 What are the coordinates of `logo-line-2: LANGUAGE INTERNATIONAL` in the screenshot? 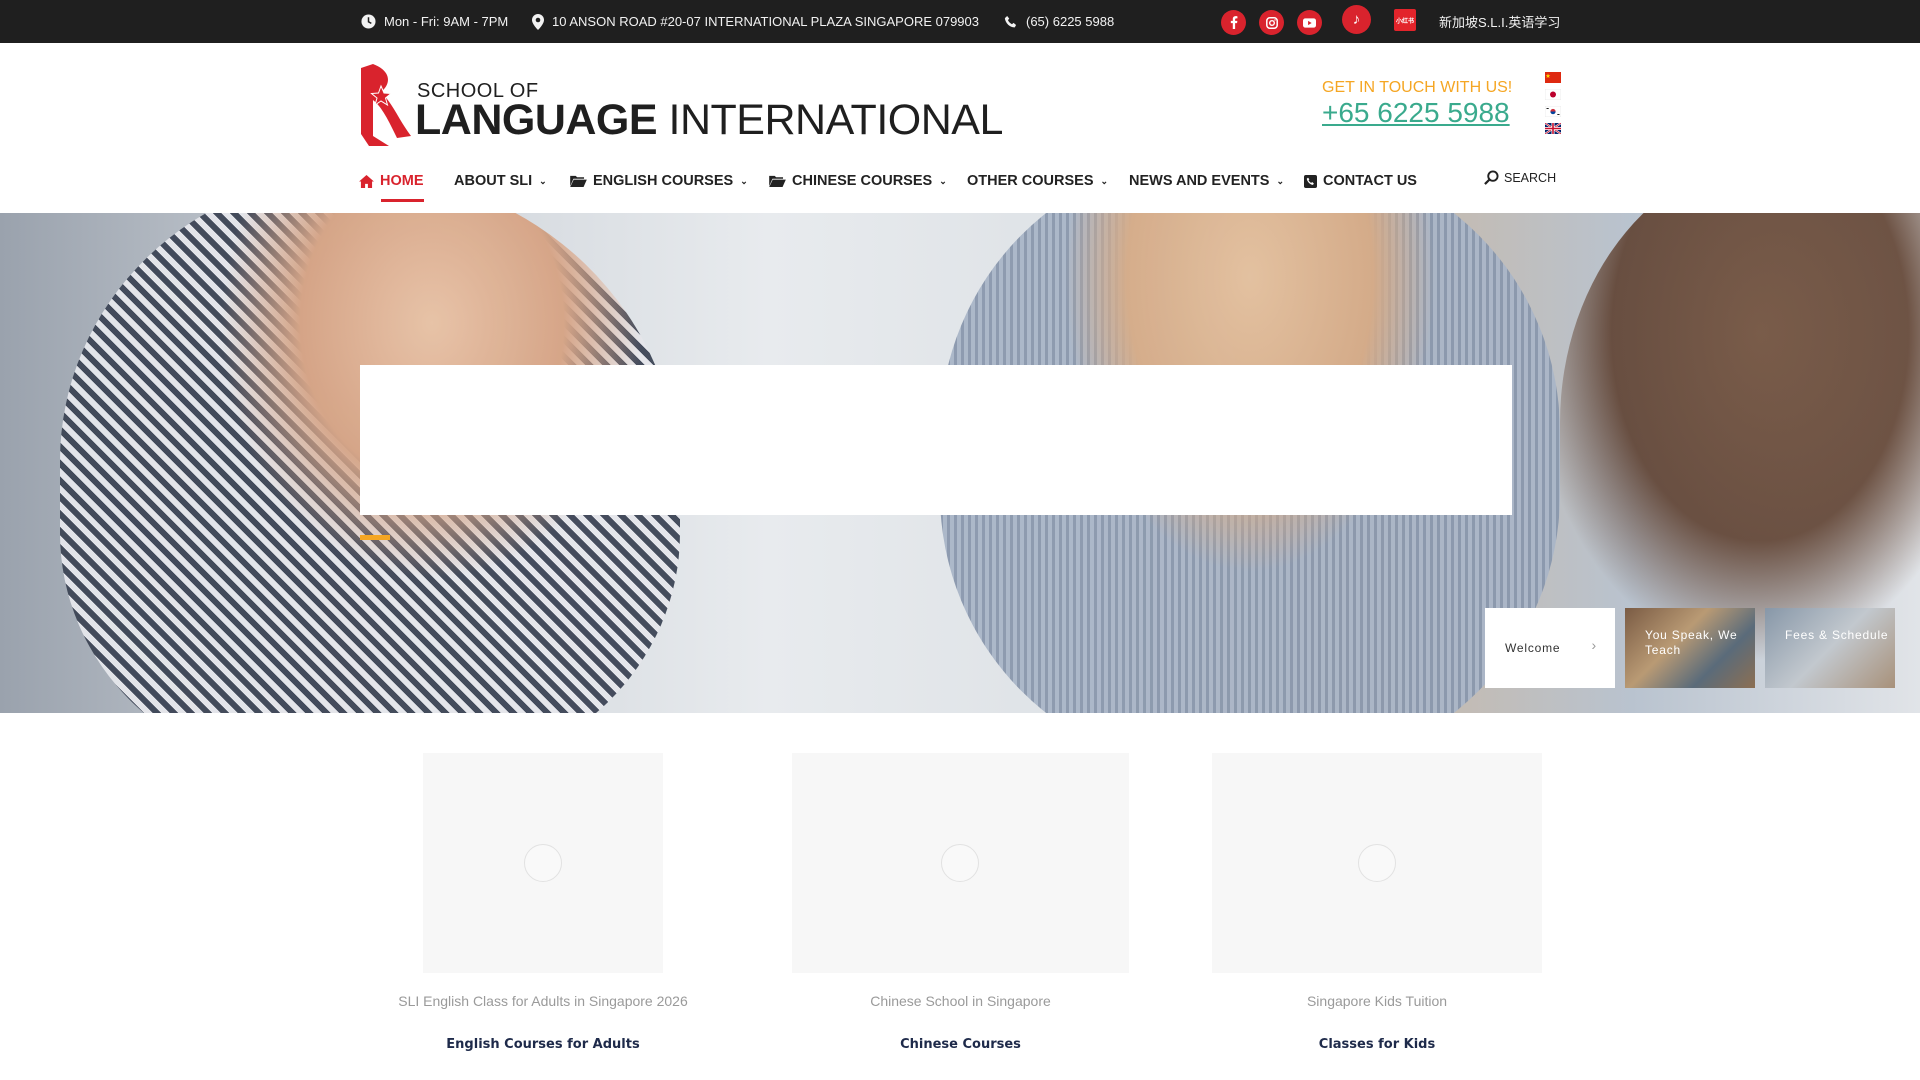 It's located at (709, 120).